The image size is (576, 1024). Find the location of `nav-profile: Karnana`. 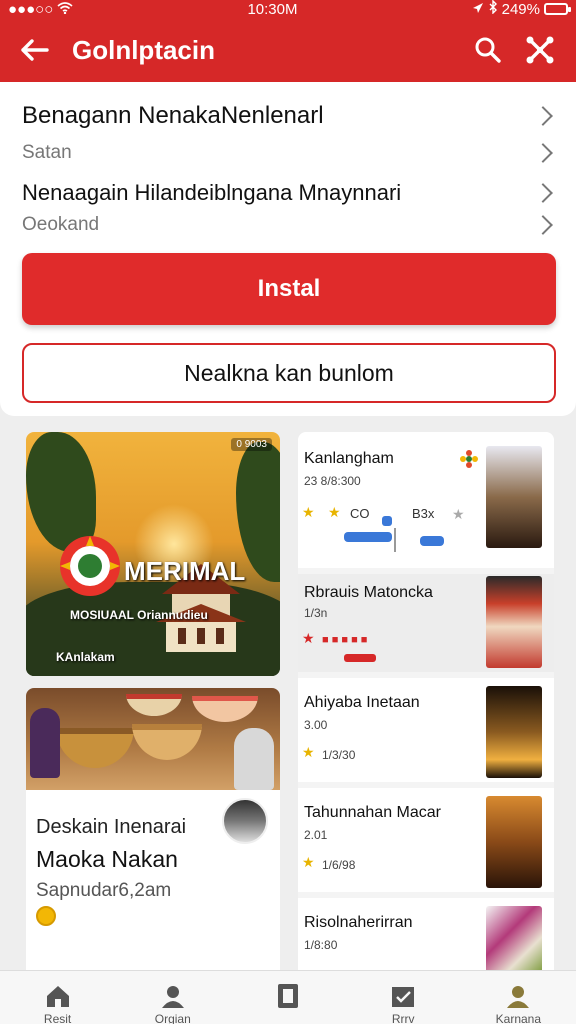

nav-profile: Karnana is located at coordinates (518, 1003).